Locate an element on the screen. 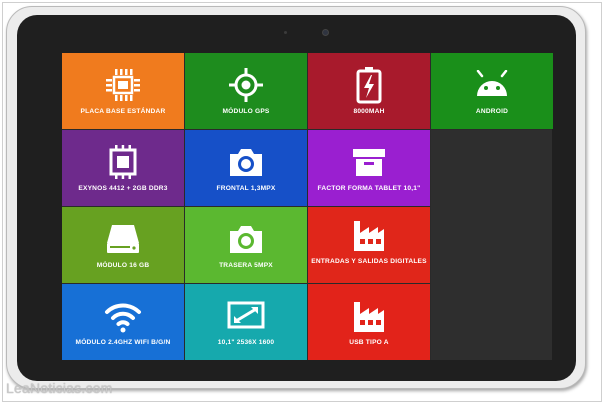  proximity-sensor is located at coordinates (285, 32).